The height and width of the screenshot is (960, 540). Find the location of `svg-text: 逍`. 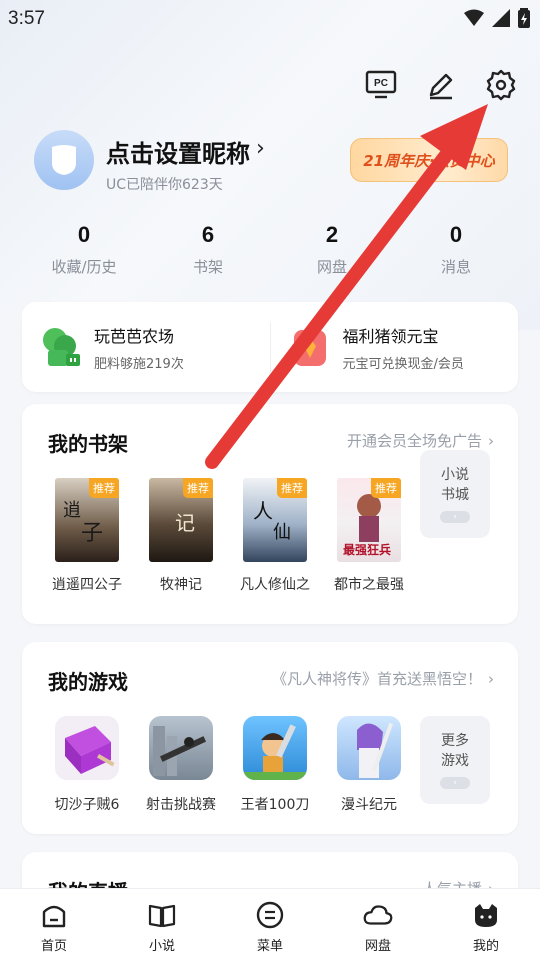

svg-text: 逍 is located at coordinates (72, 510).